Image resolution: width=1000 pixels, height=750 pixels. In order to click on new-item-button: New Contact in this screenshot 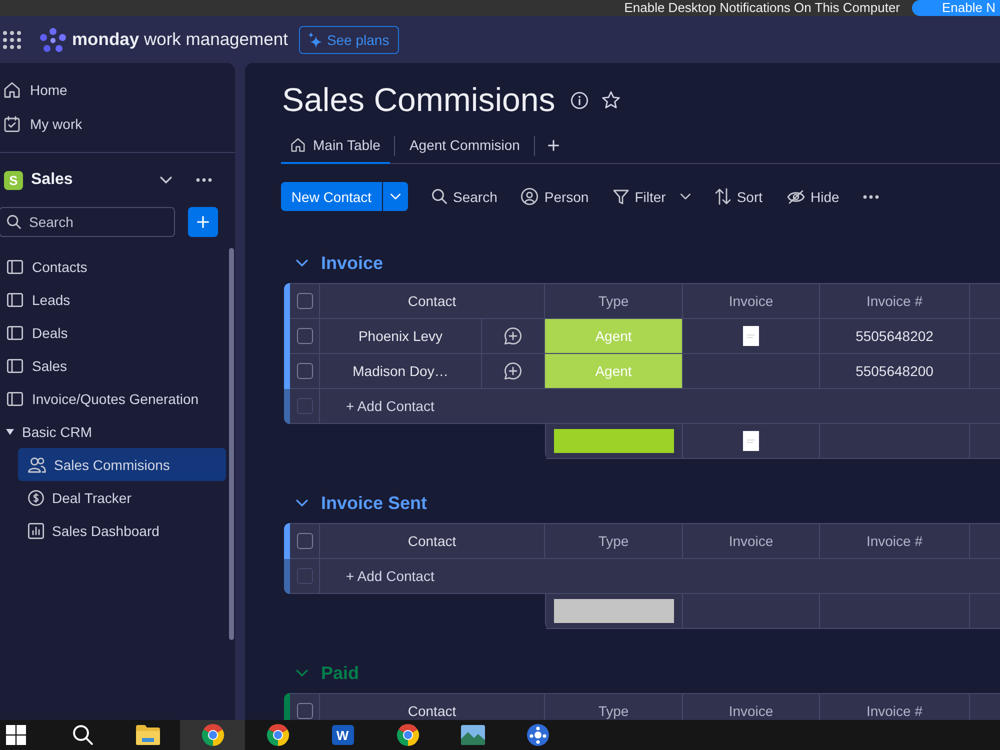, I will do `click(331, 196)`.